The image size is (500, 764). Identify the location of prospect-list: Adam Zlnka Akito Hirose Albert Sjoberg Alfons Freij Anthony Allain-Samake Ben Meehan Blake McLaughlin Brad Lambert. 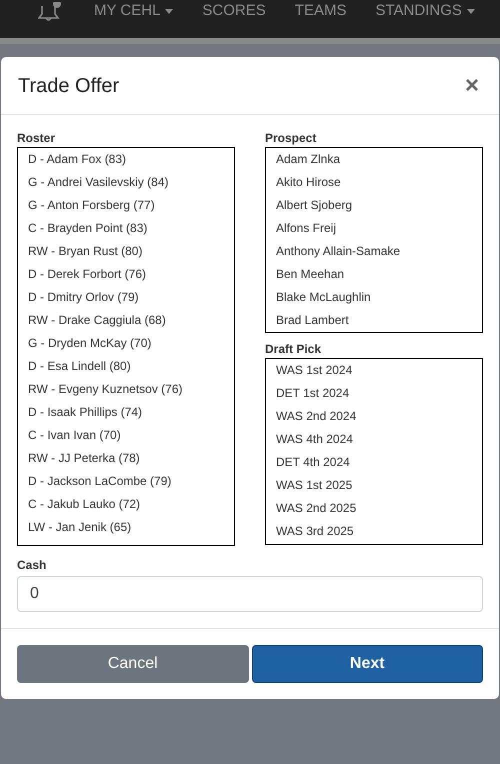
(374, 240).